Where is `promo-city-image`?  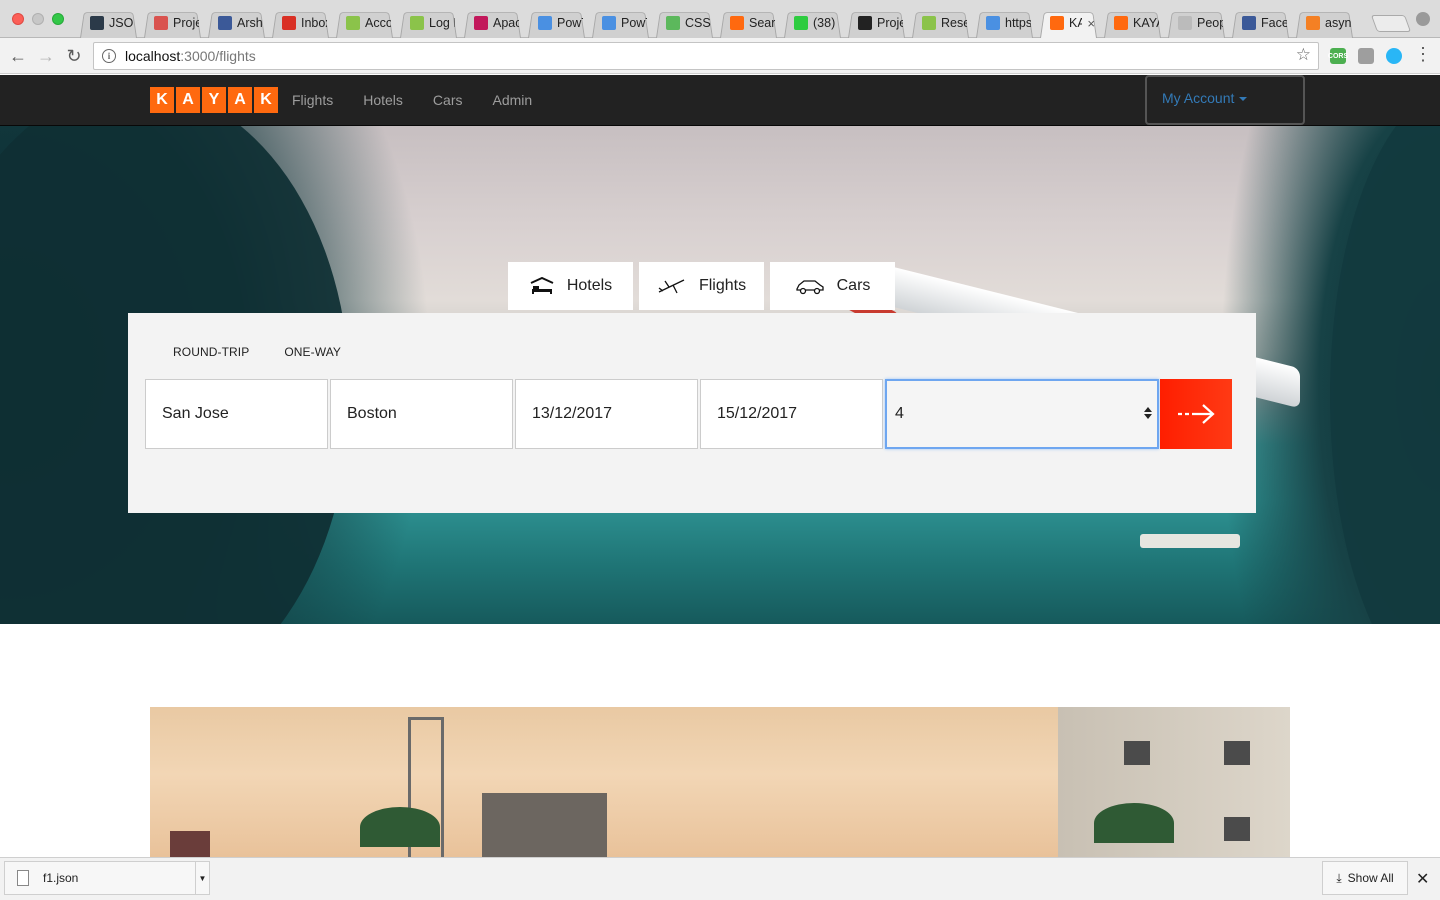
promo-city-image is located at coordinates (720, 782).